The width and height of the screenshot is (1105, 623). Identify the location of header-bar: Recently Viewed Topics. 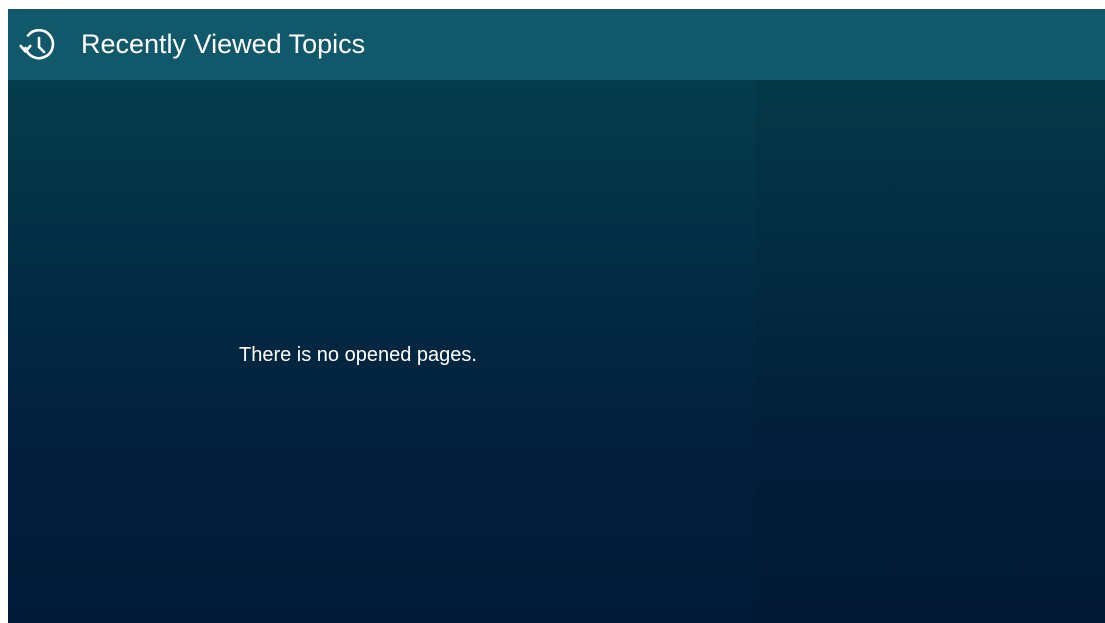
(556, 44).